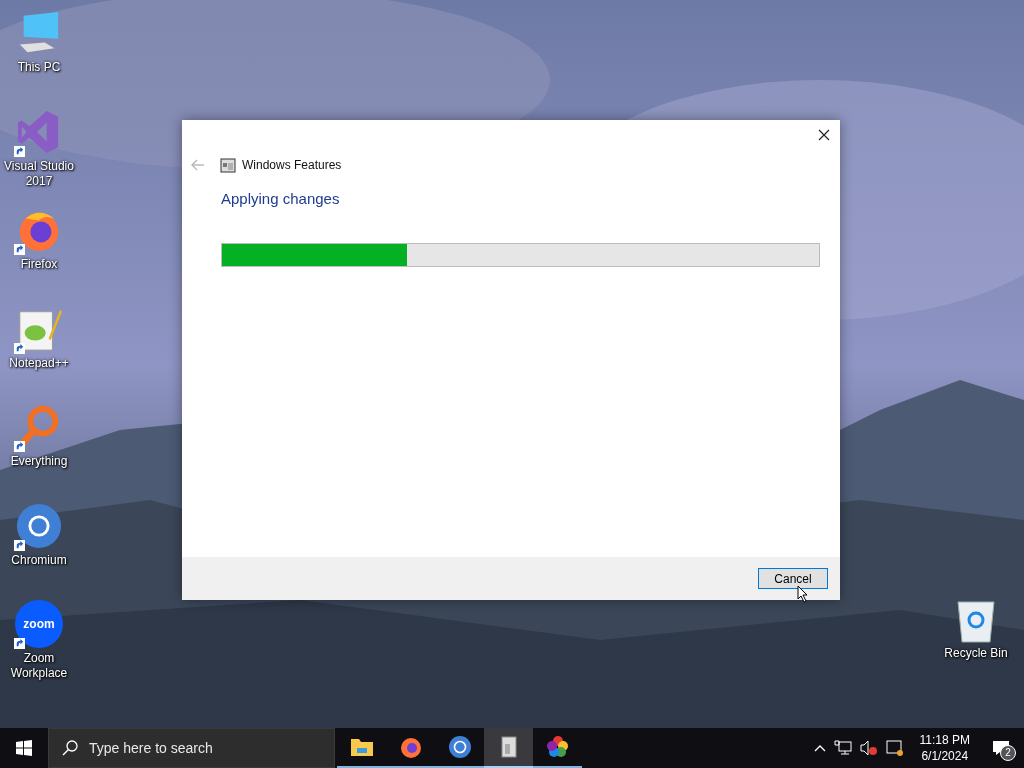  Describe the element at coordinates (39, 560) in the screenshot. I see `desktop-icon-label: Chromium` at that location.